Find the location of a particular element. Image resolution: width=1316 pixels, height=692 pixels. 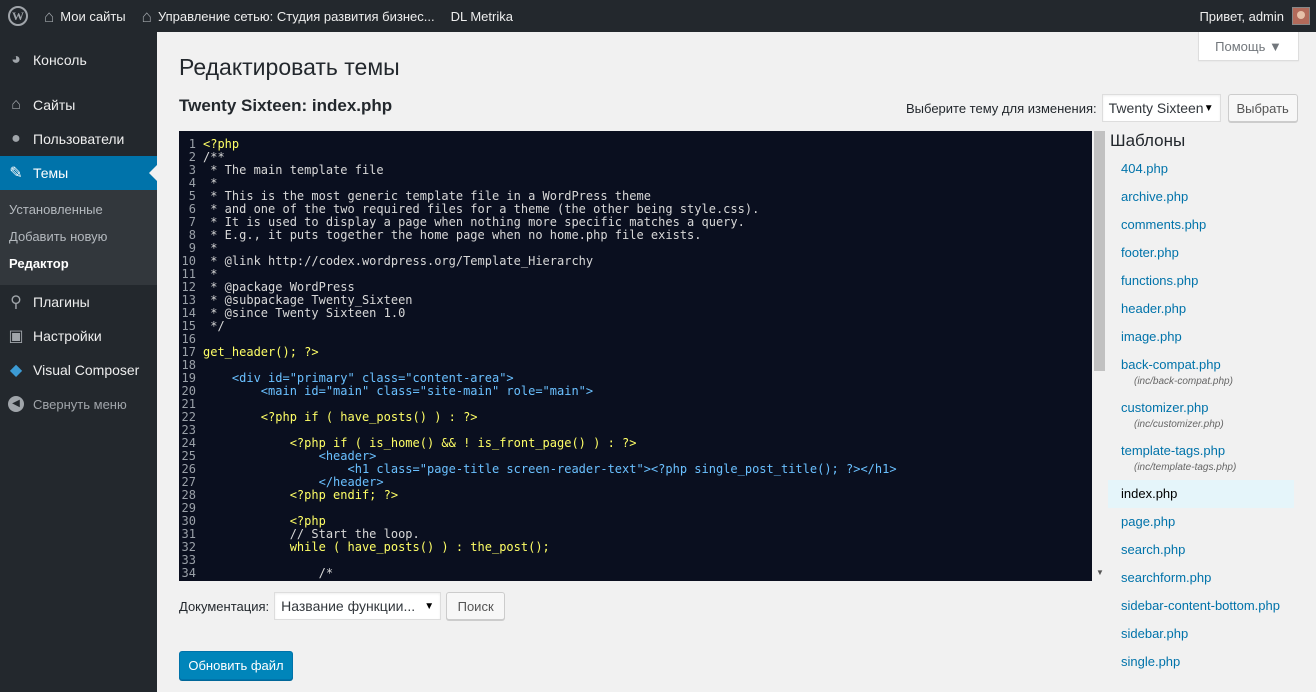

template-item: image.php is located at coordinates (1201, 337).